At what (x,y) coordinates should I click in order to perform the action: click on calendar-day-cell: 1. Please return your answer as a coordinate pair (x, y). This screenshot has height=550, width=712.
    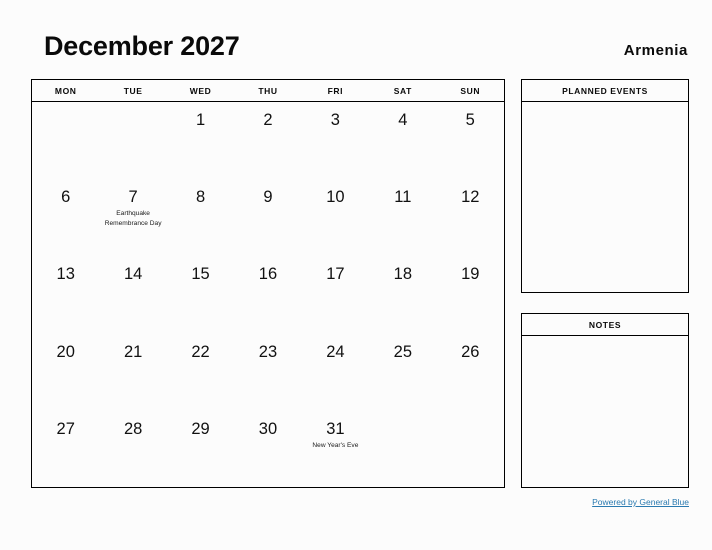
    Looking at the image, I should click on (200, 140).